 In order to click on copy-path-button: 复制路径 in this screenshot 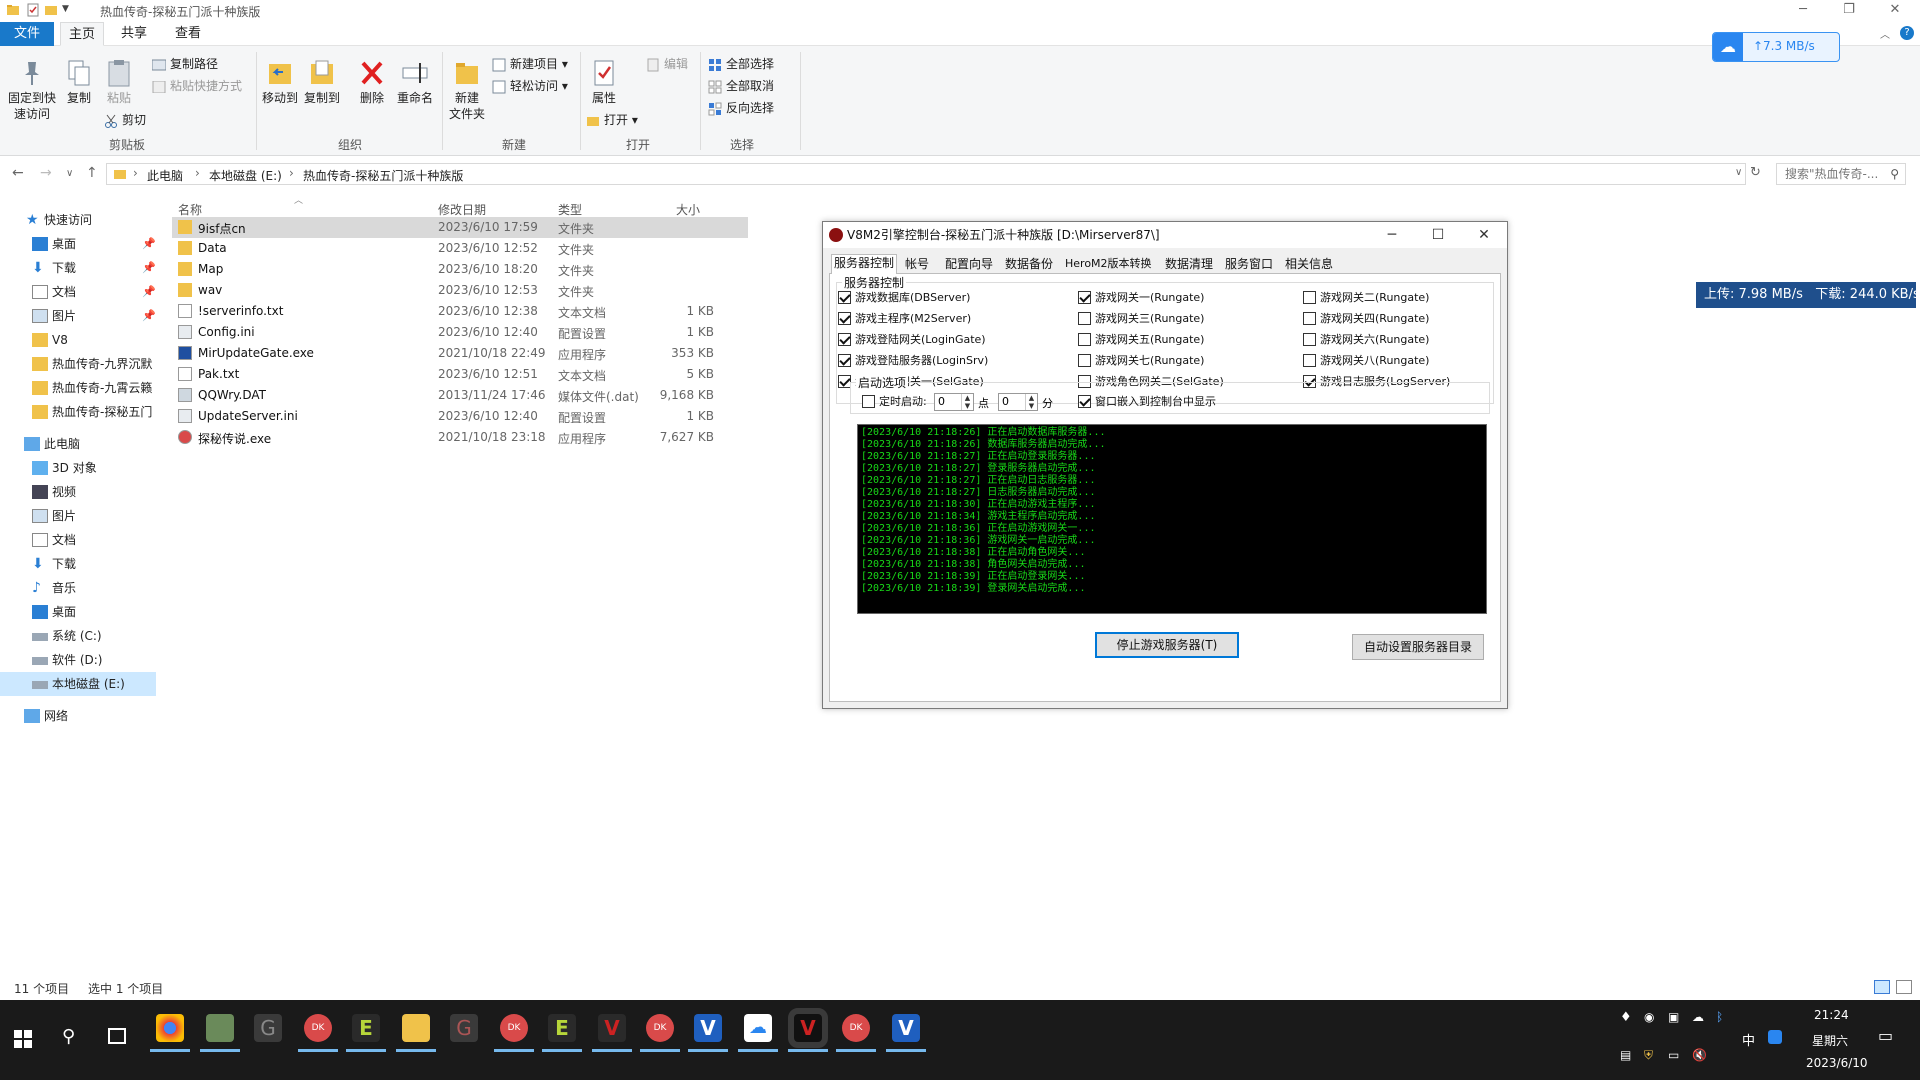, I will do `click(185, 64)`.